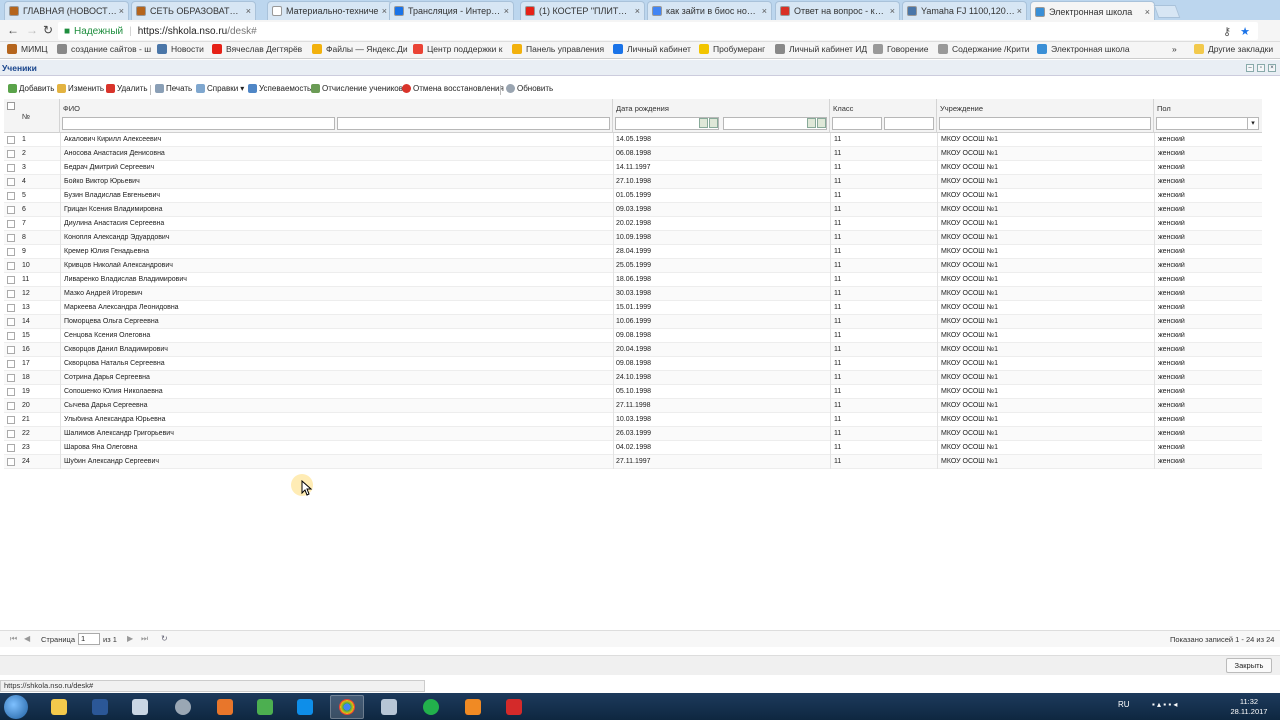 This screenshot has height=720, width=1280. What do you see at coordinates (883, 116) in the screenshot?
I see `column-header-class: Класс` at bounding box center [883, 116].